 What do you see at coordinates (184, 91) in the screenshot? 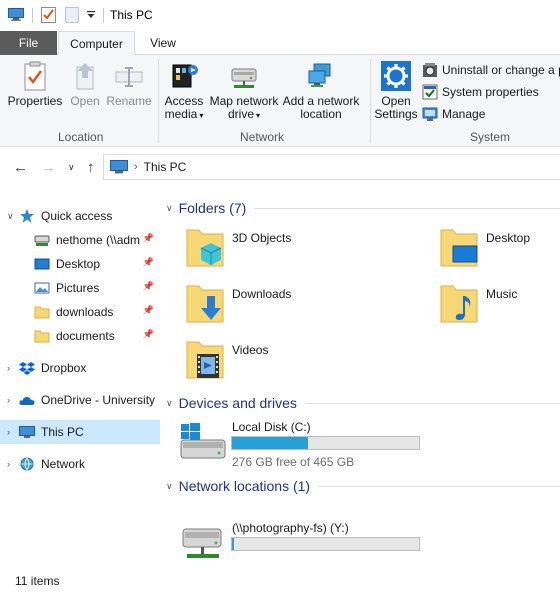
I see `access-media-button: Access media ▾` at bounding box center [184, 91].